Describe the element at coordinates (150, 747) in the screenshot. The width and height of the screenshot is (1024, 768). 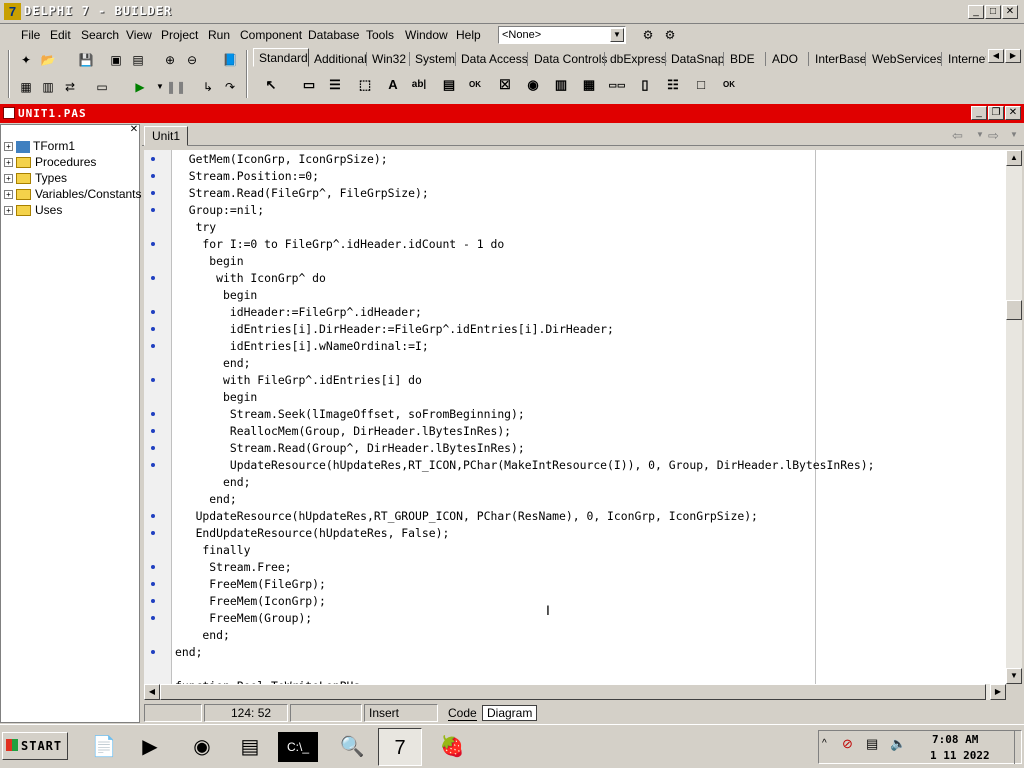
I see `media-player-icon: ▶` at that location.